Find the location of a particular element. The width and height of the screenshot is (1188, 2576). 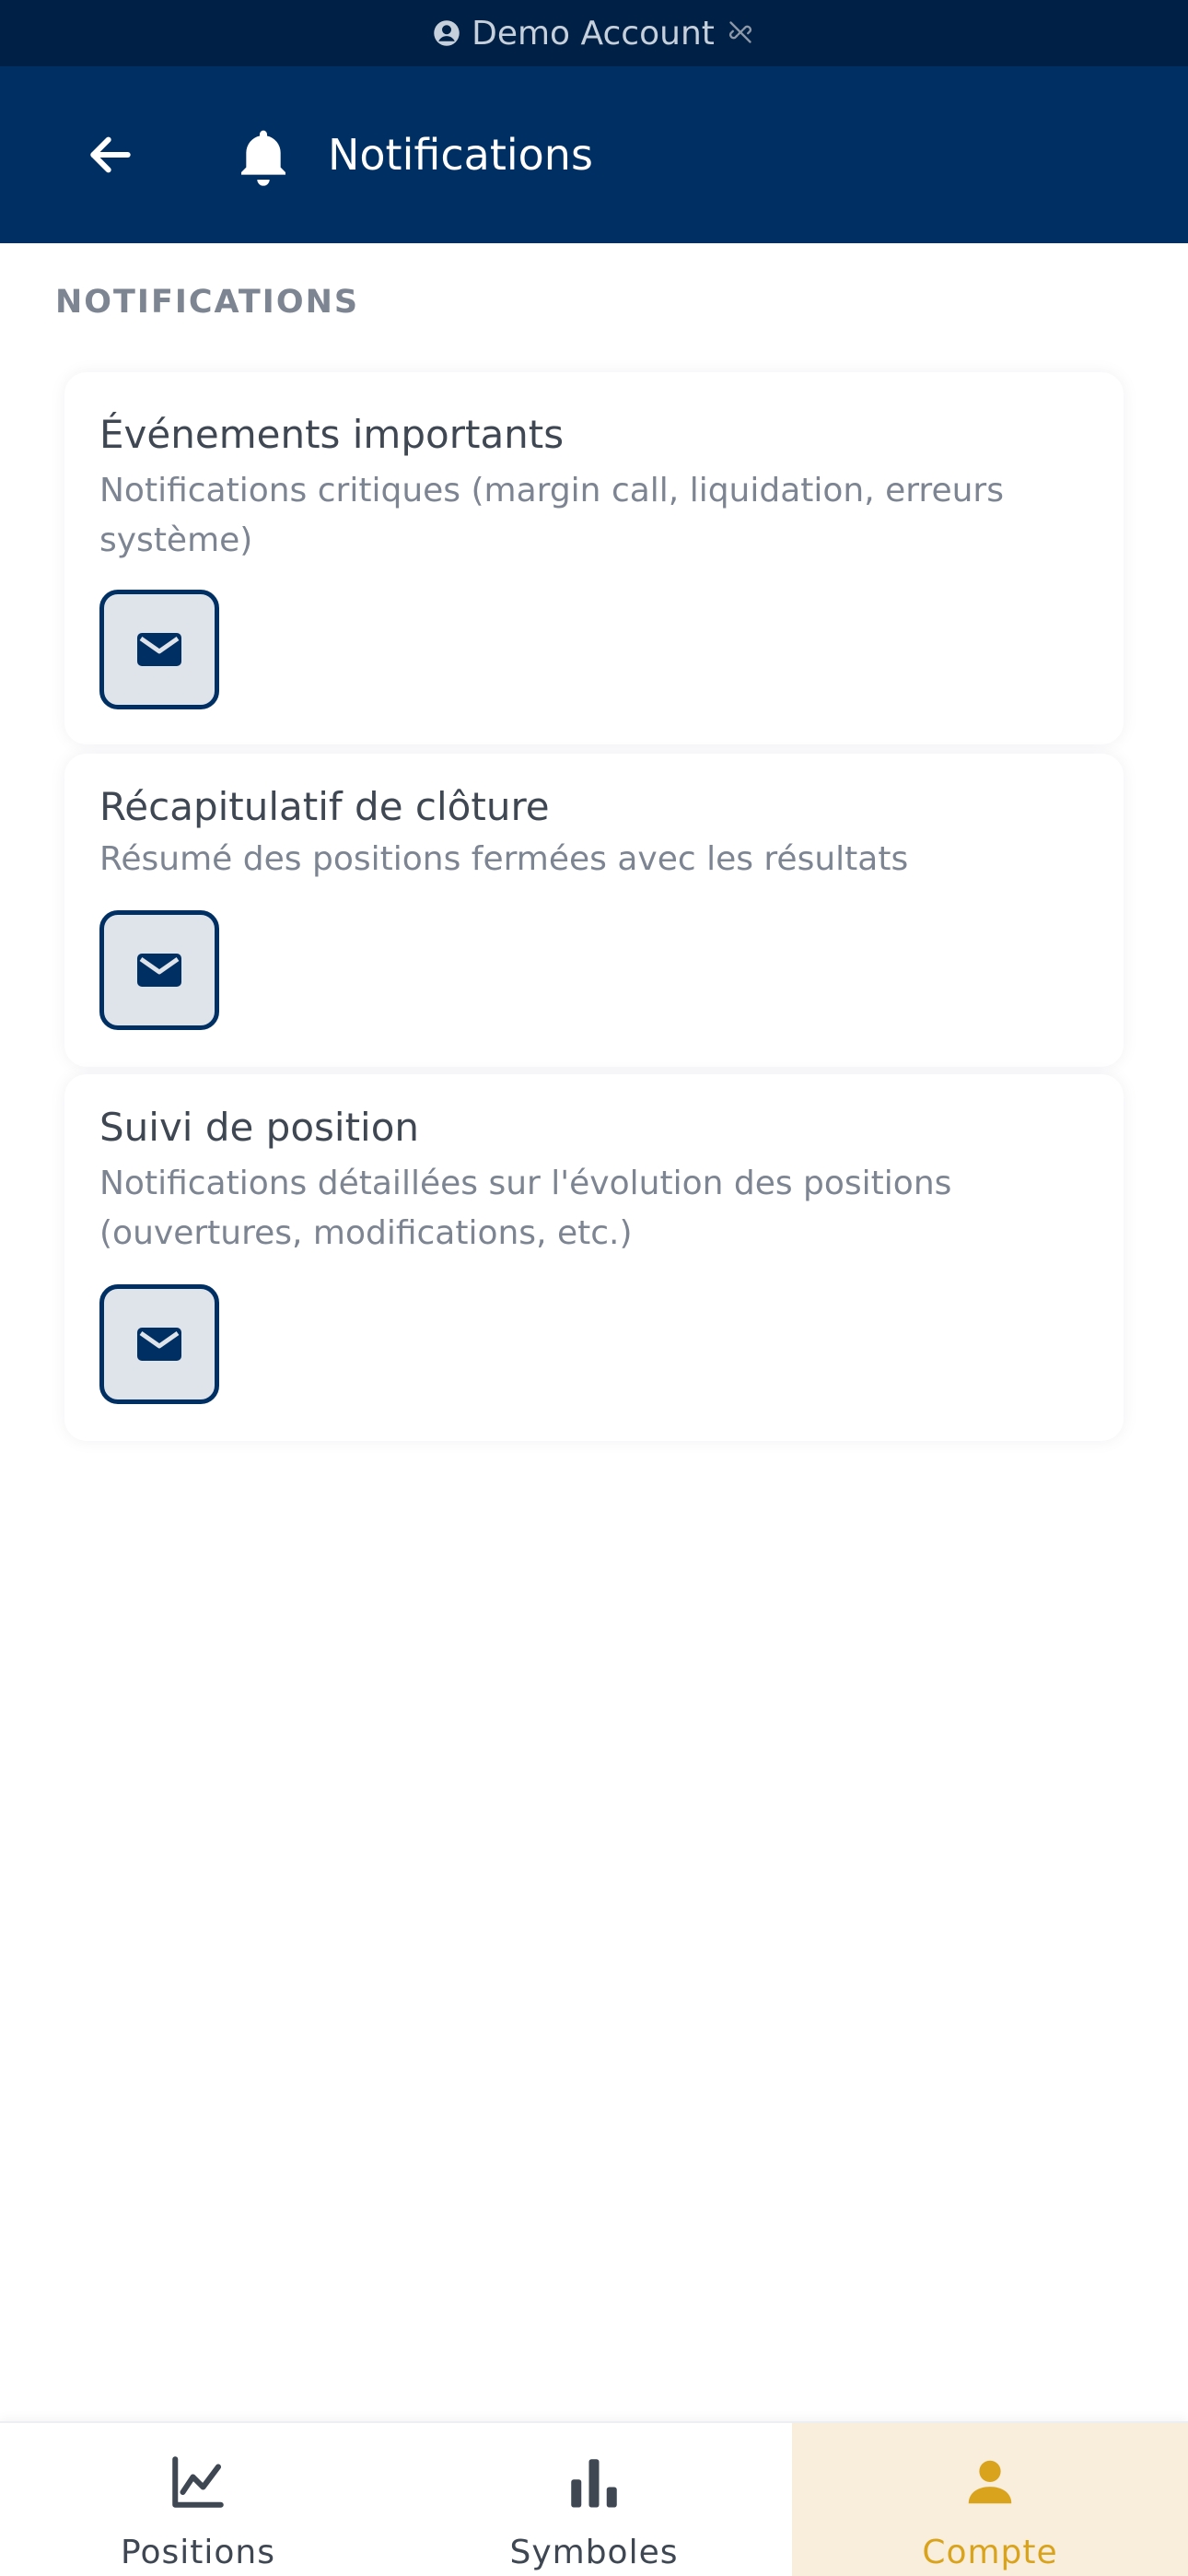

account-label: Demo Account is located at coordinates (593, 33).